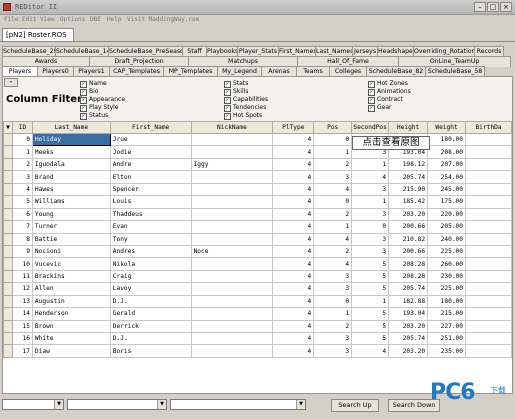  I want to click on table-cell: 180.00, so click(446, 139).